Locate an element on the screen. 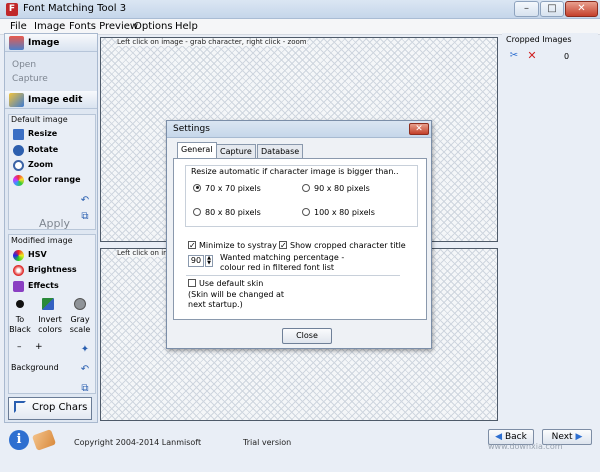  default-skin-checkbox: Use default skin is located at coordinates (225, 283).